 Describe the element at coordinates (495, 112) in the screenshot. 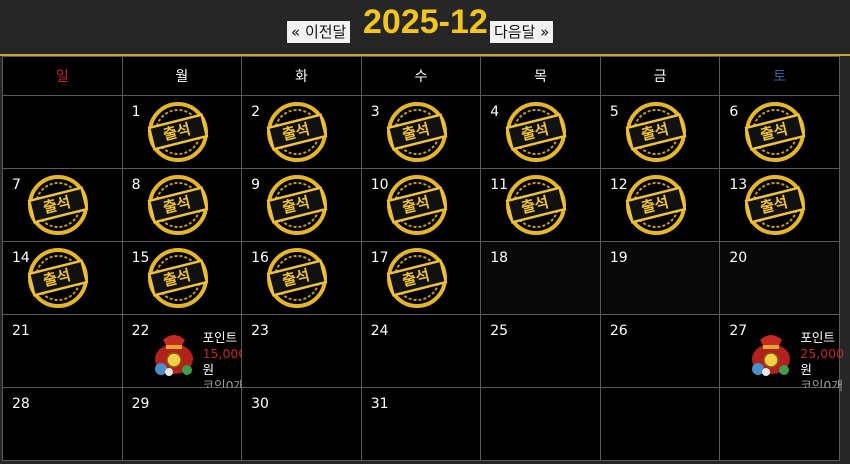

I see `day-number: 4` at that location.